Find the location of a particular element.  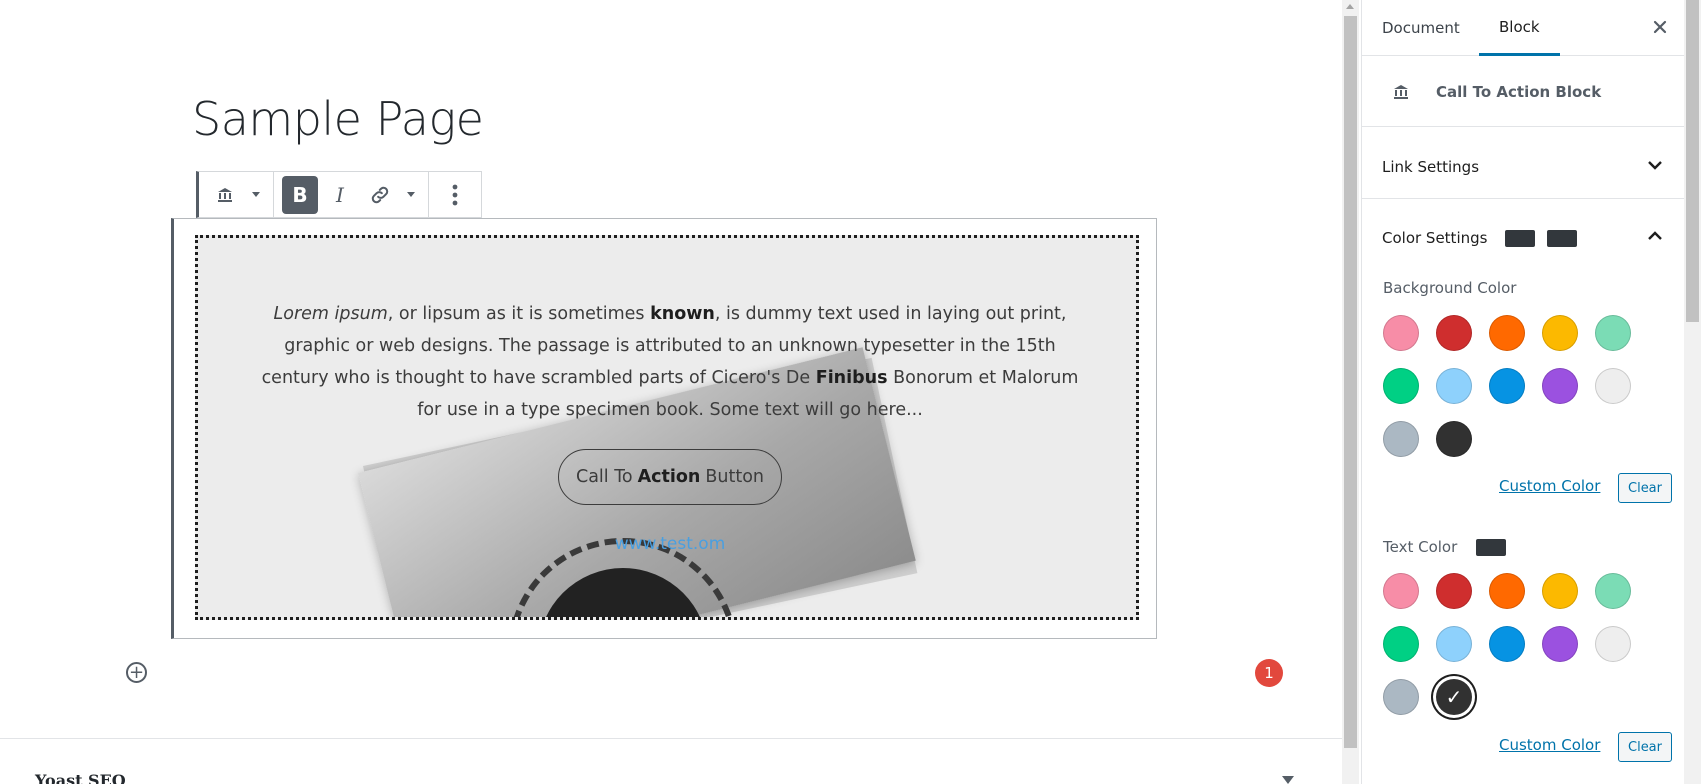

background-color-palette is located at coordinates (1523, 386).